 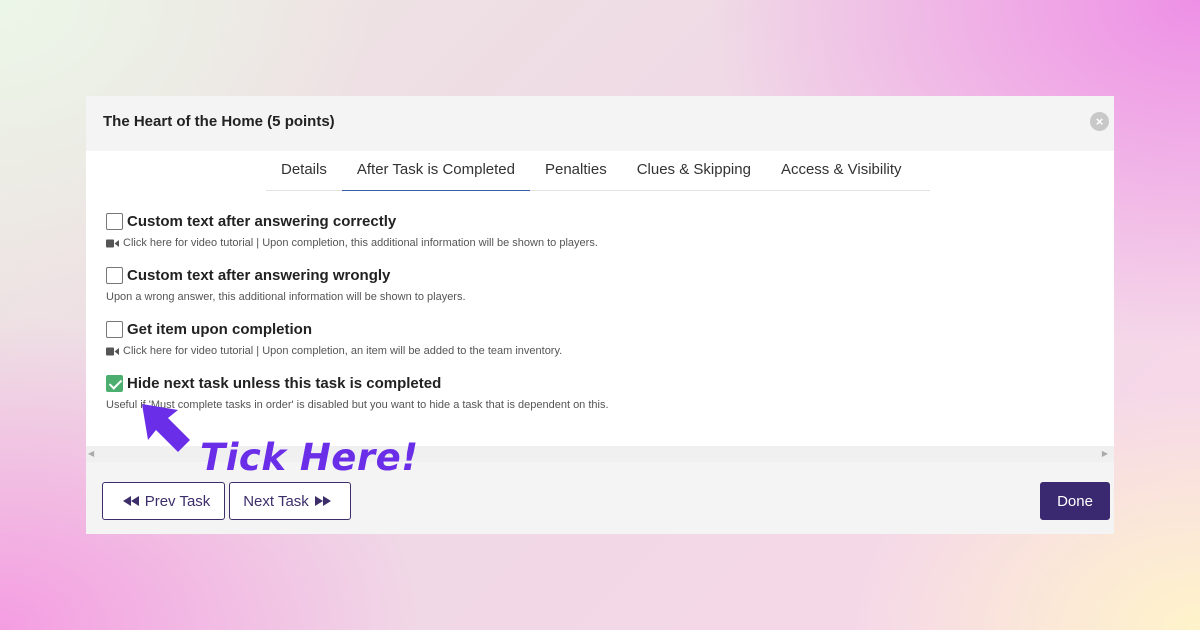 I want to click on next-task-button: Next Task, so click(x=290, y=501).